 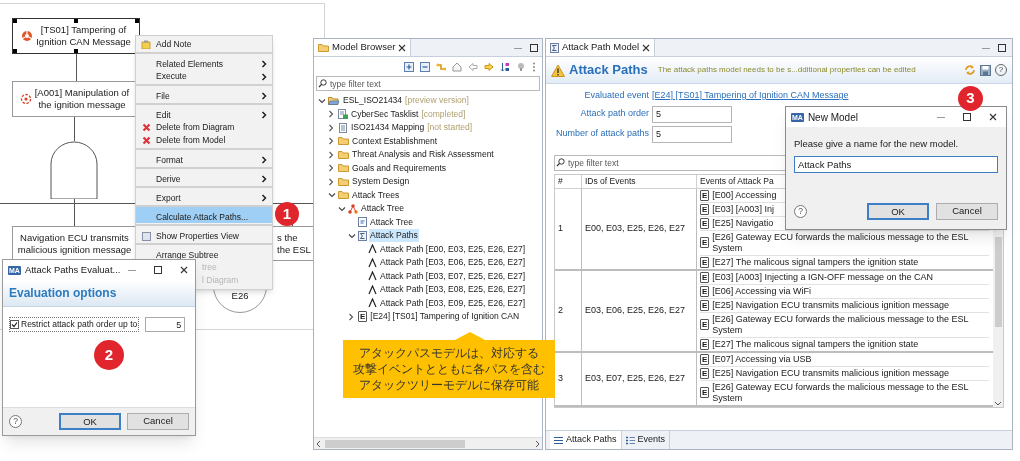 I want to click on outline-item: ISO21434 Mapping, so click(x=388, y=128).